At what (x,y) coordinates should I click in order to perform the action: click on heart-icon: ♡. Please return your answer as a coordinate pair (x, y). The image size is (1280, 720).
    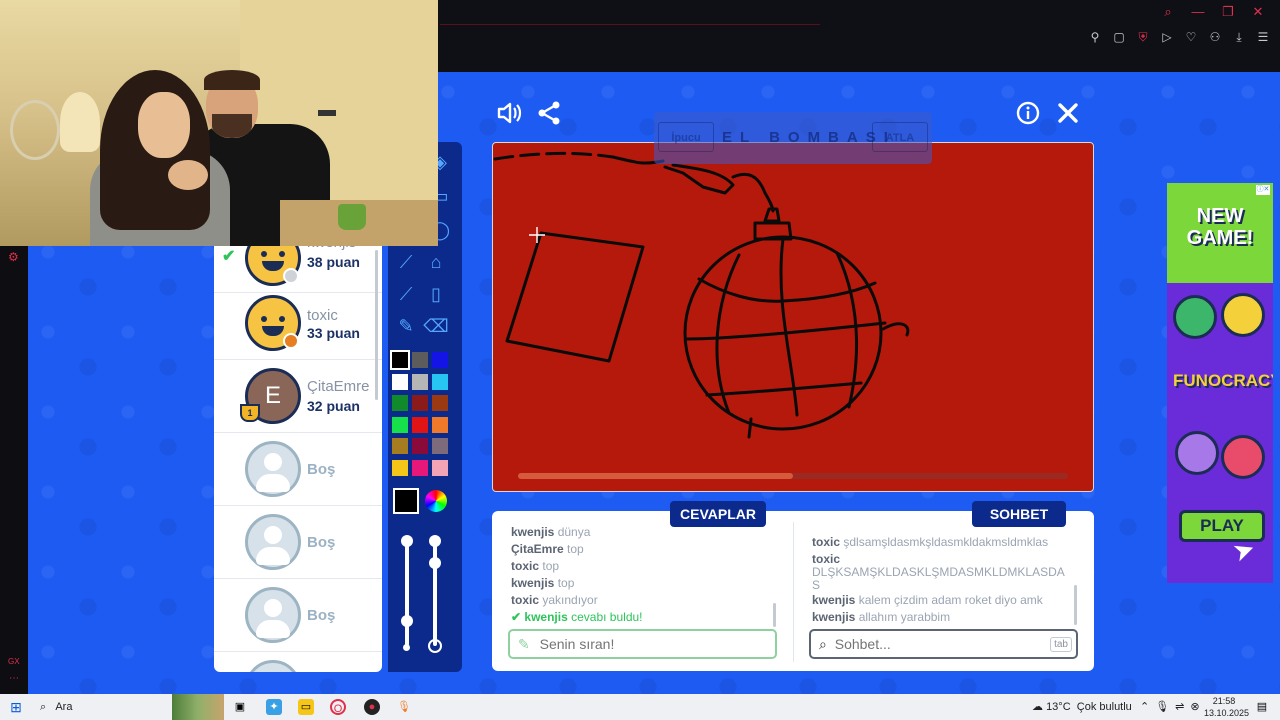
    Looking at the image, I should click on (1191, 37).